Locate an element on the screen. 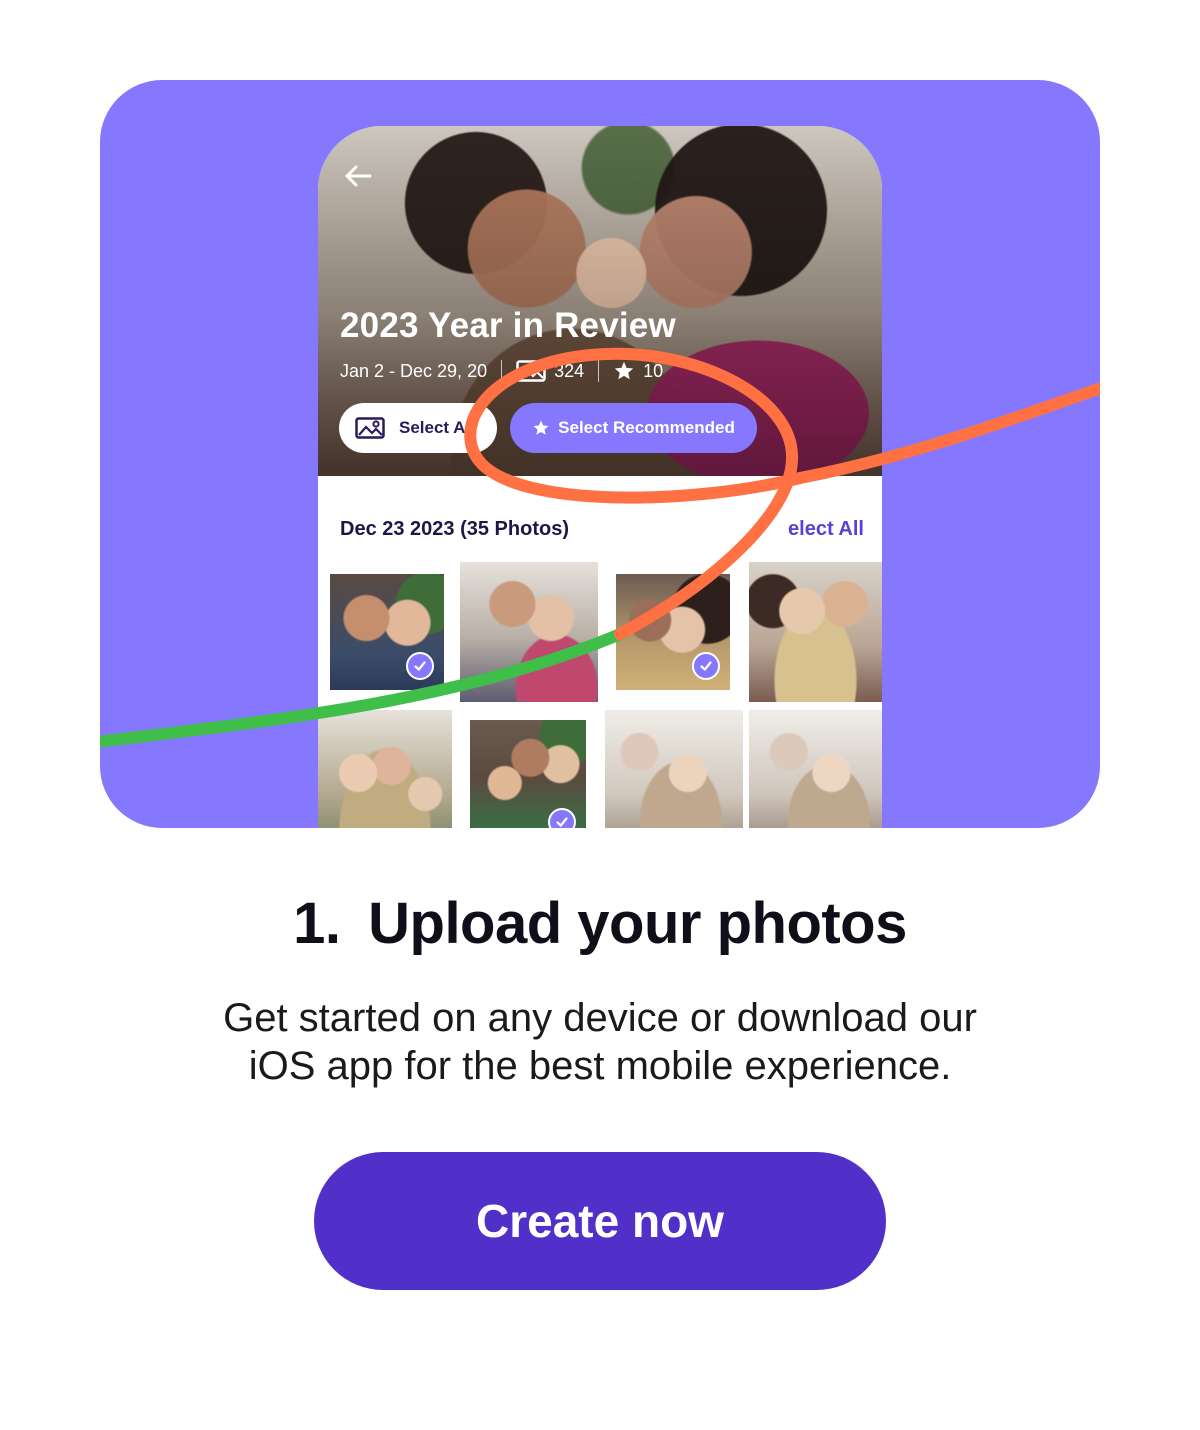 The width and height of the screenshot is (1200, 1430). photo-count: 324 is located at coordinates (550, 371).